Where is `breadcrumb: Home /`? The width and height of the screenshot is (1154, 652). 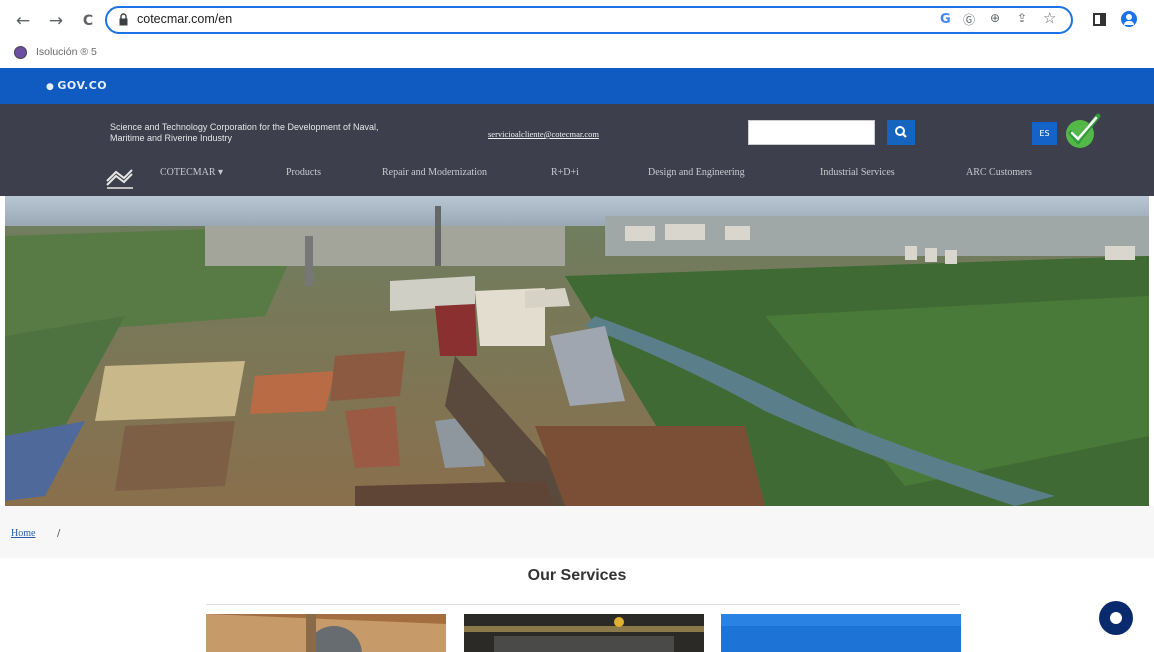 breadcrumb: Home / is located at coordinates (577, 532).